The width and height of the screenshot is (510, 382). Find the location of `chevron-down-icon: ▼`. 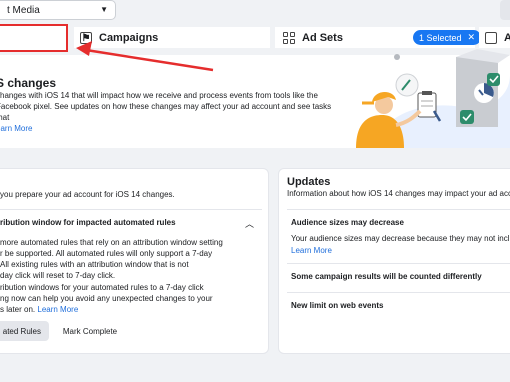

chevron-down-icon: ▼ is located at coordinates (104, 9).